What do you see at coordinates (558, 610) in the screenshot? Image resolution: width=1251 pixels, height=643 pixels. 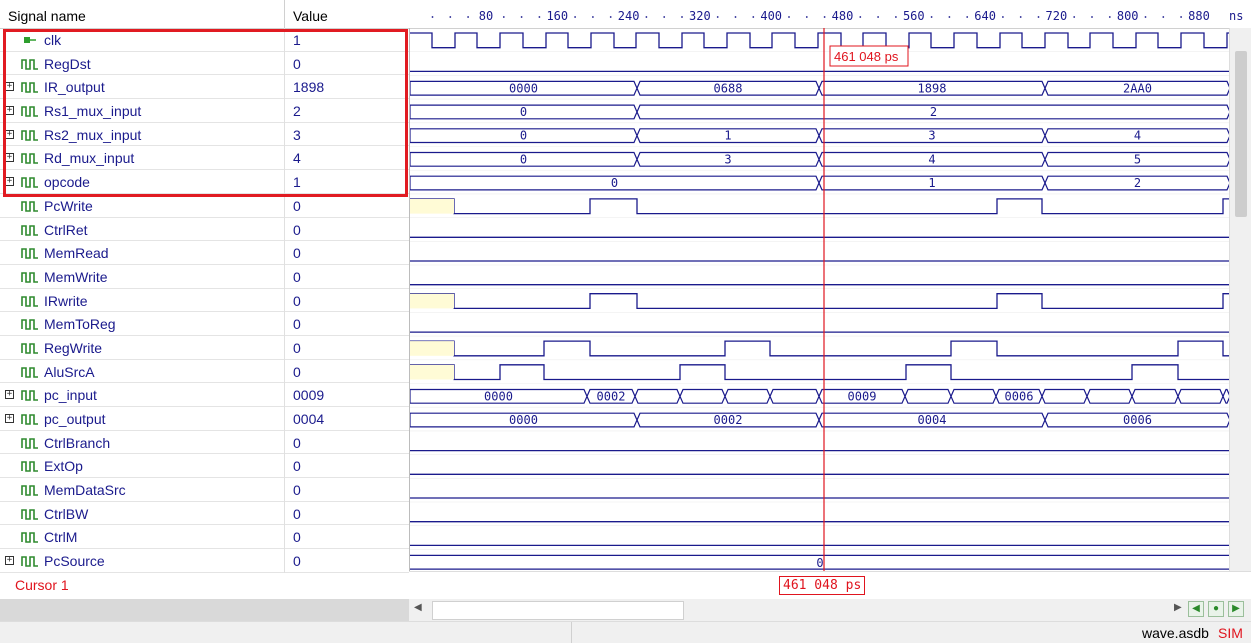 I see `horizontal-scroll-thumb` at bounding box center [558, 610].